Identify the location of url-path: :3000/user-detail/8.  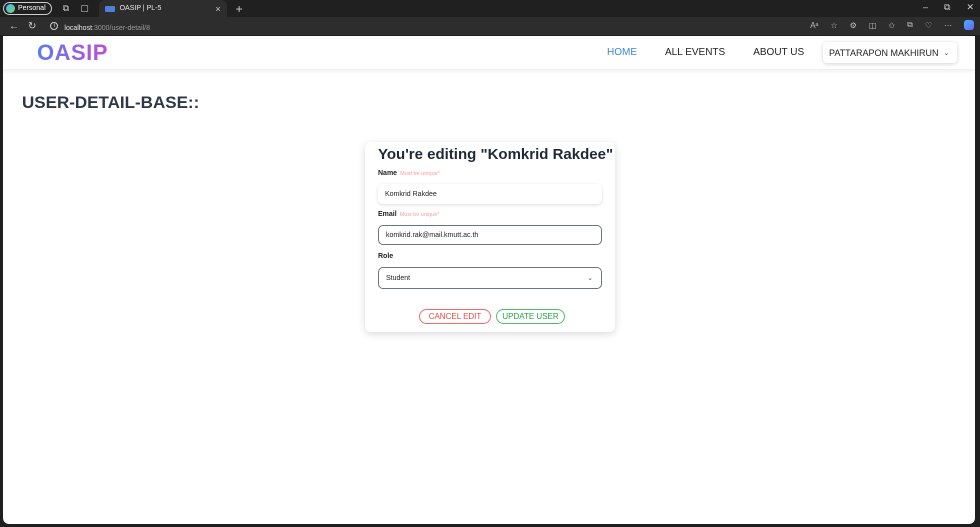
(121, 28).